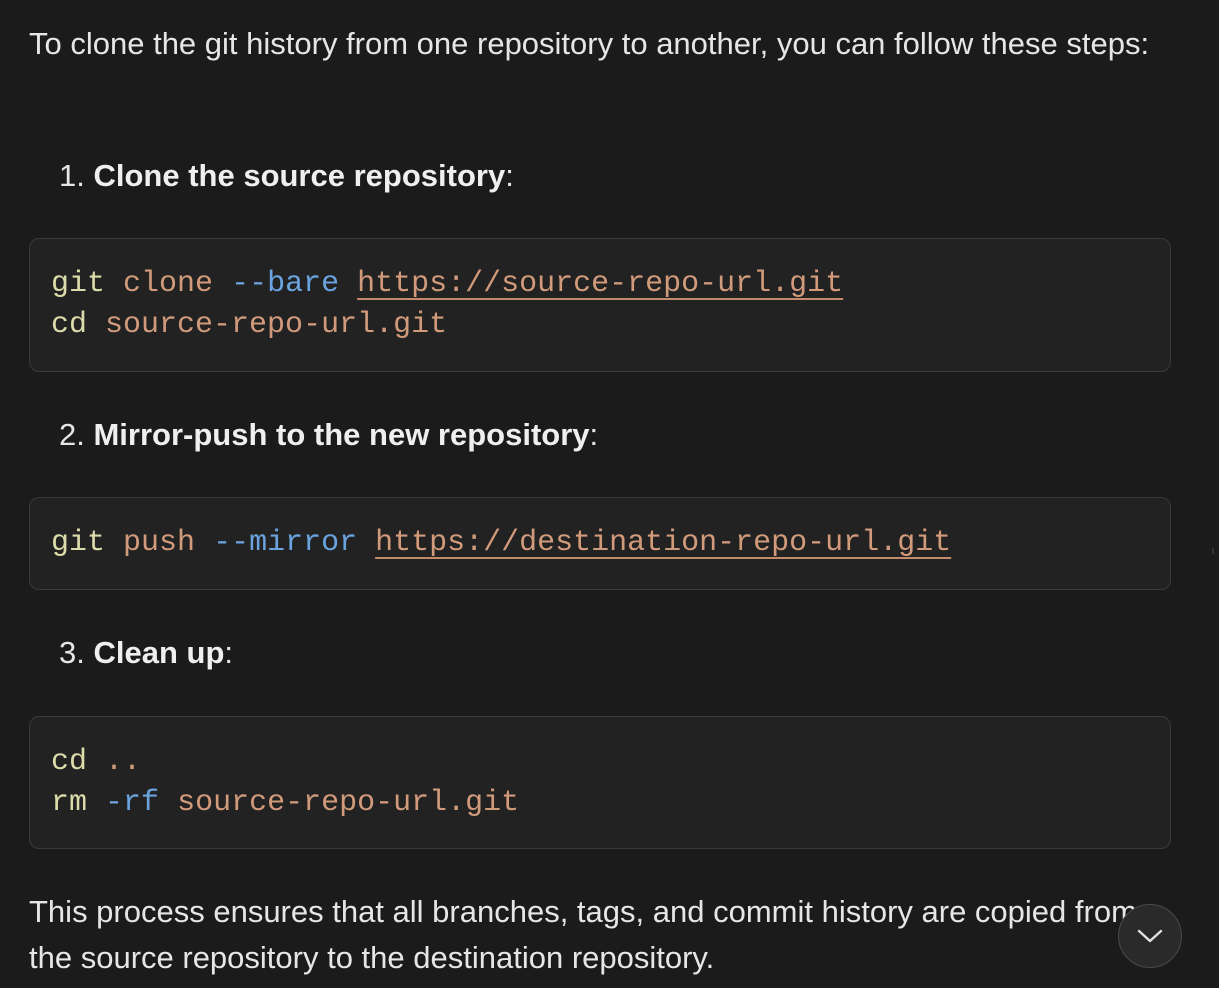 This screenshot has height=988, width=1219. Describe the element at coordinates (168, 284) in the screenshot. I see `code-token-str: clone` at that location.